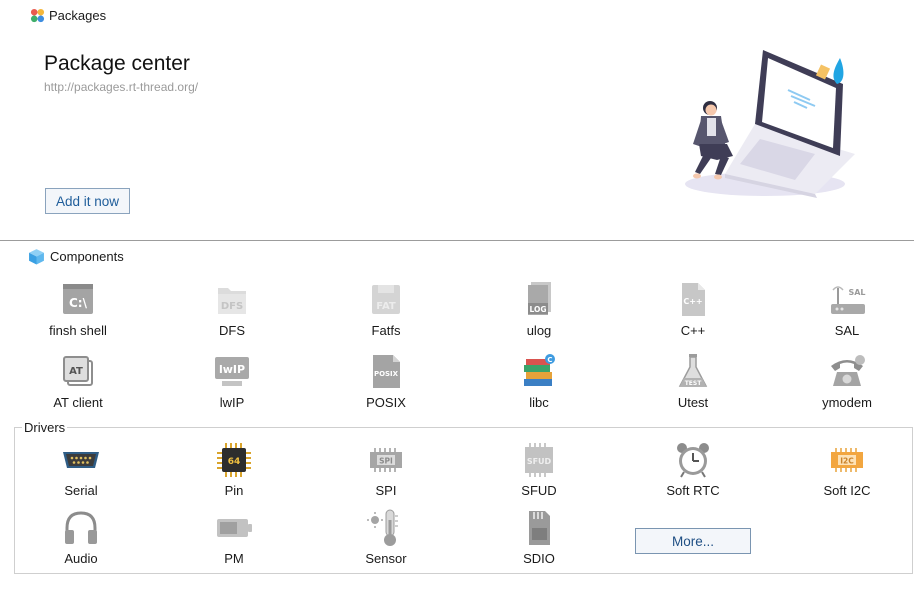 Image resolution: width=924 pixels, height=600 pixels. I want to click on posix-file-icon: POSIX, so click(386, 371).